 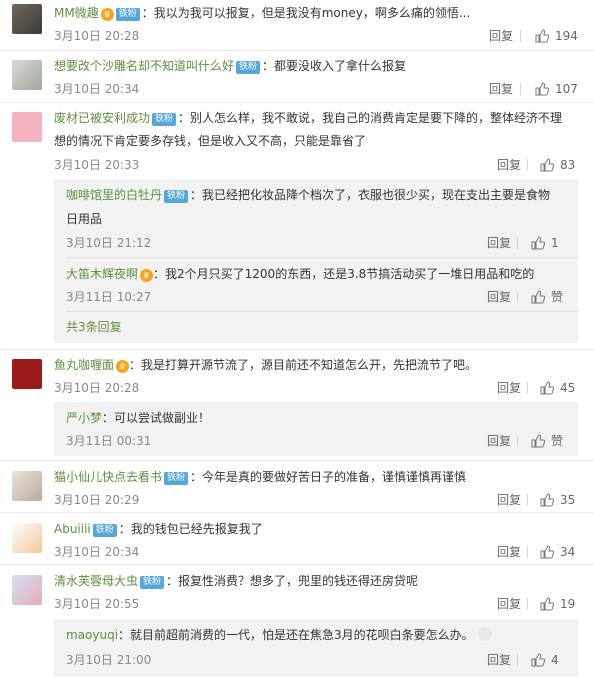 I want to click on username: 废材已被安利成功, so click(x=102, y=118).